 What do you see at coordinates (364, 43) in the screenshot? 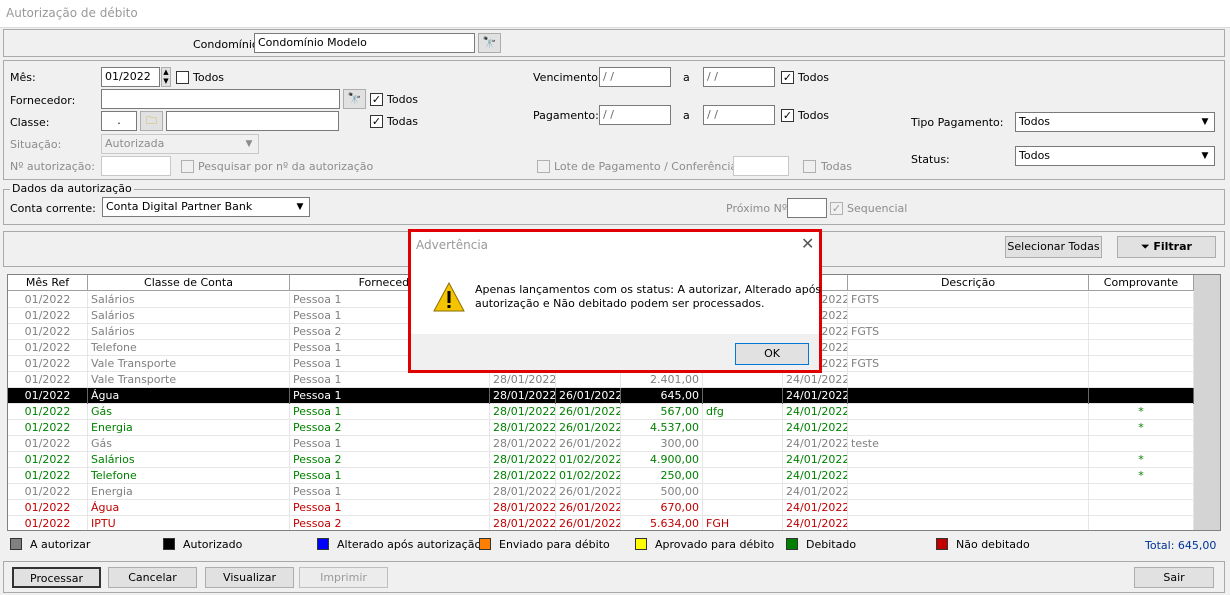
I see `condominio-field: Condomínio Modelo` at bounding box center [364, 43].